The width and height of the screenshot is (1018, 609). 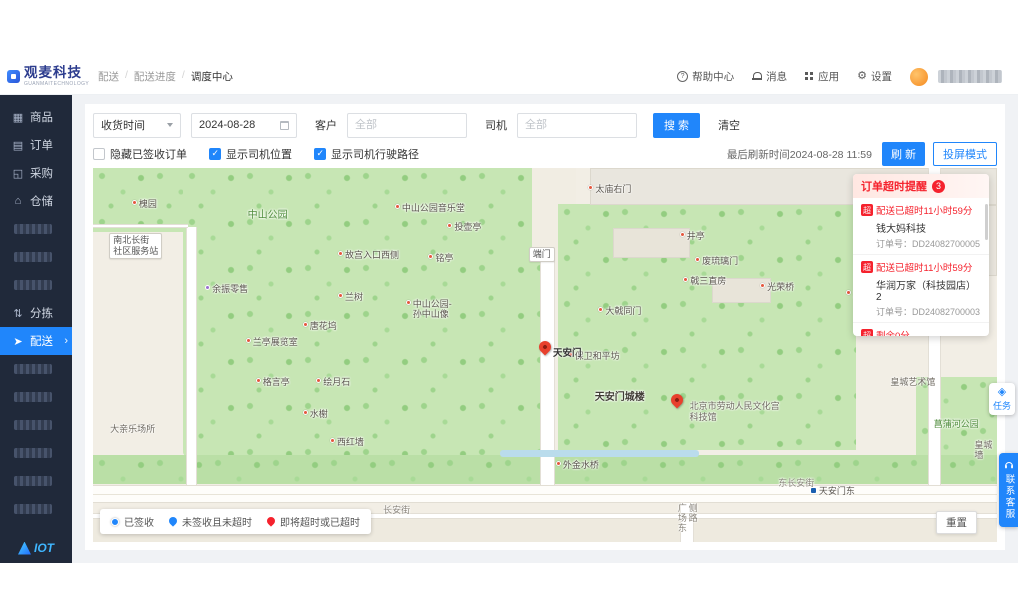 I want to click on sidebar-item-label: 分拣, so click(x=41, y=314).